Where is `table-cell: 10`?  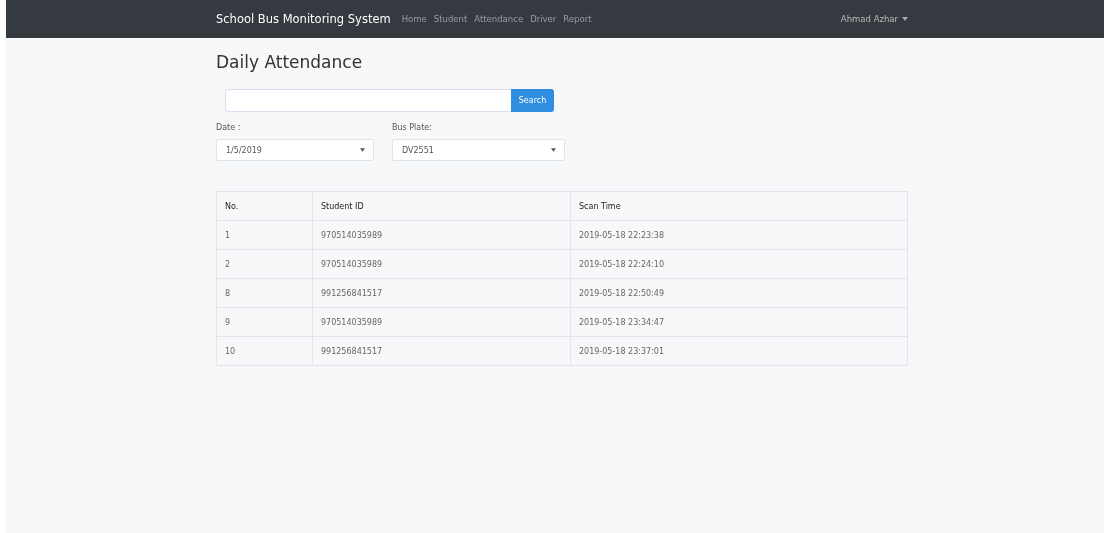
table-cell: 10 is located at coordinates (264, 351).